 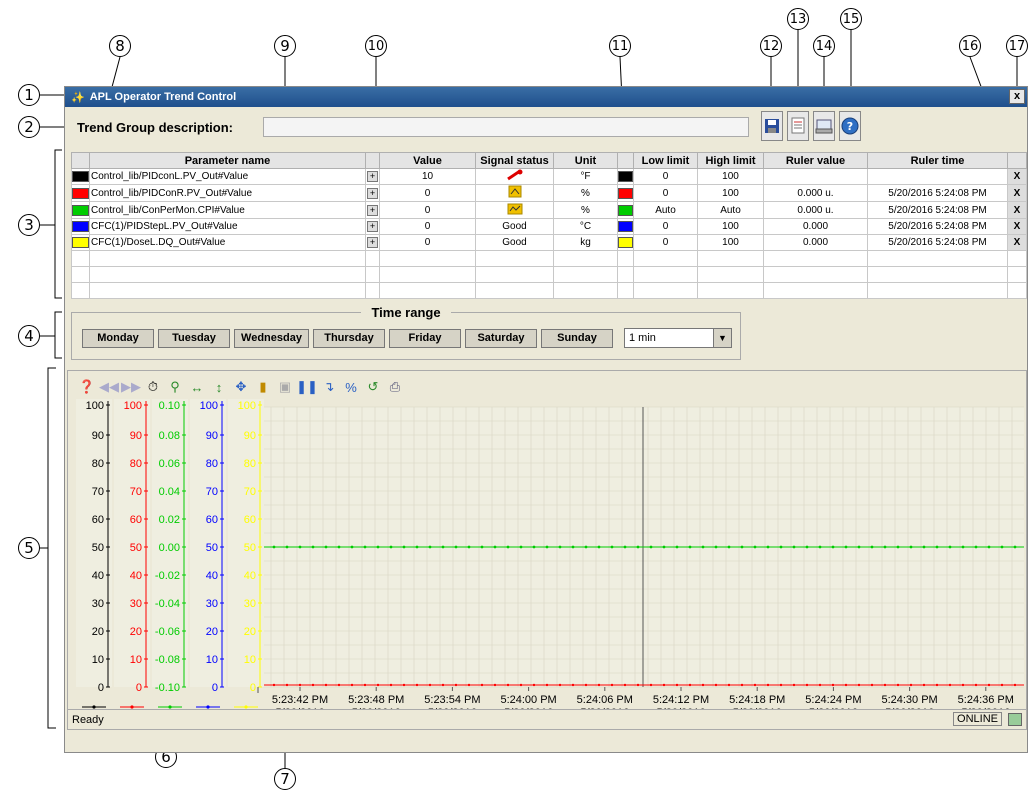 I want to click on interval-select: 1 min ▼, so click(x=678, y=338).